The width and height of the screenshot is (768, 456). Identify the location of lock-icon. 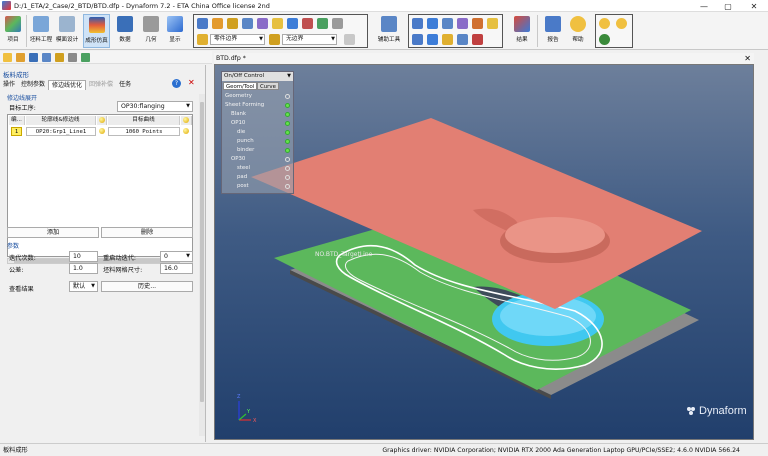
(447, 39).